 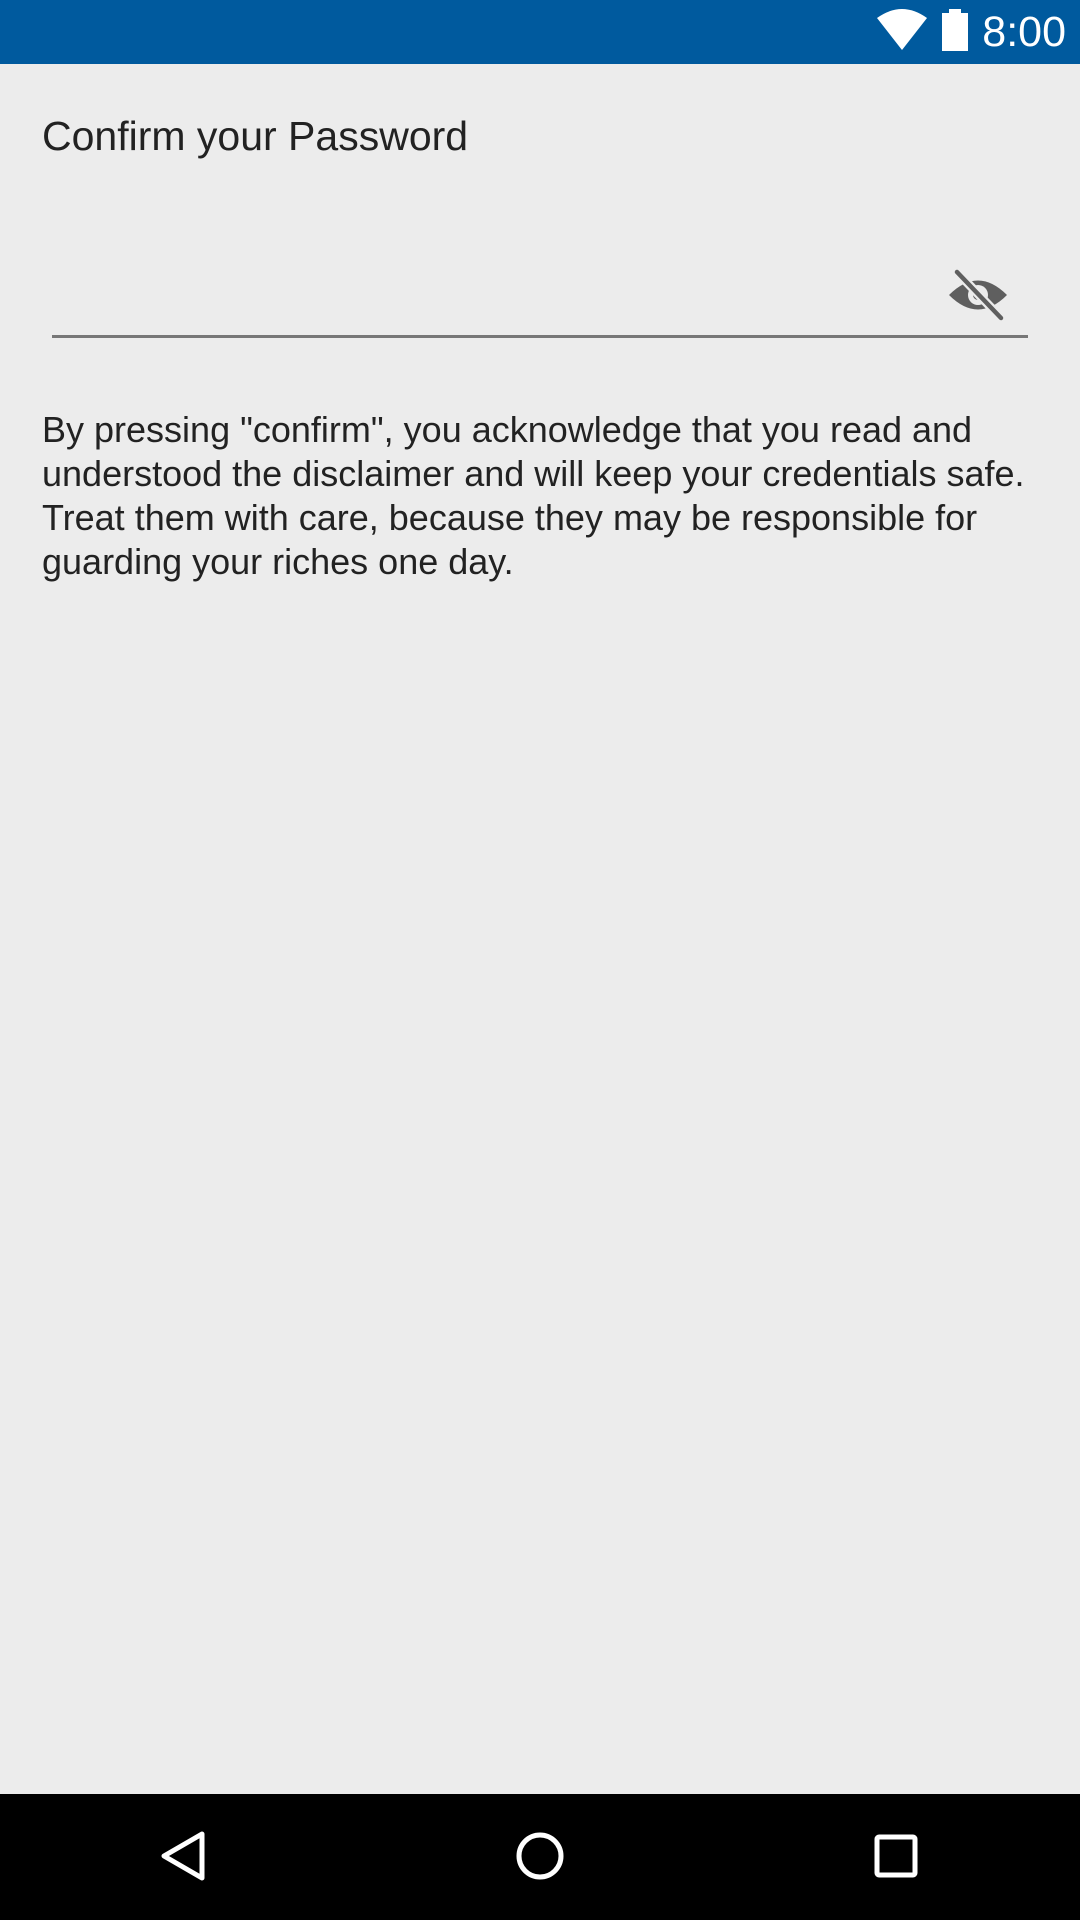 I want to click on home-icon, so click(x=540, y=1858).